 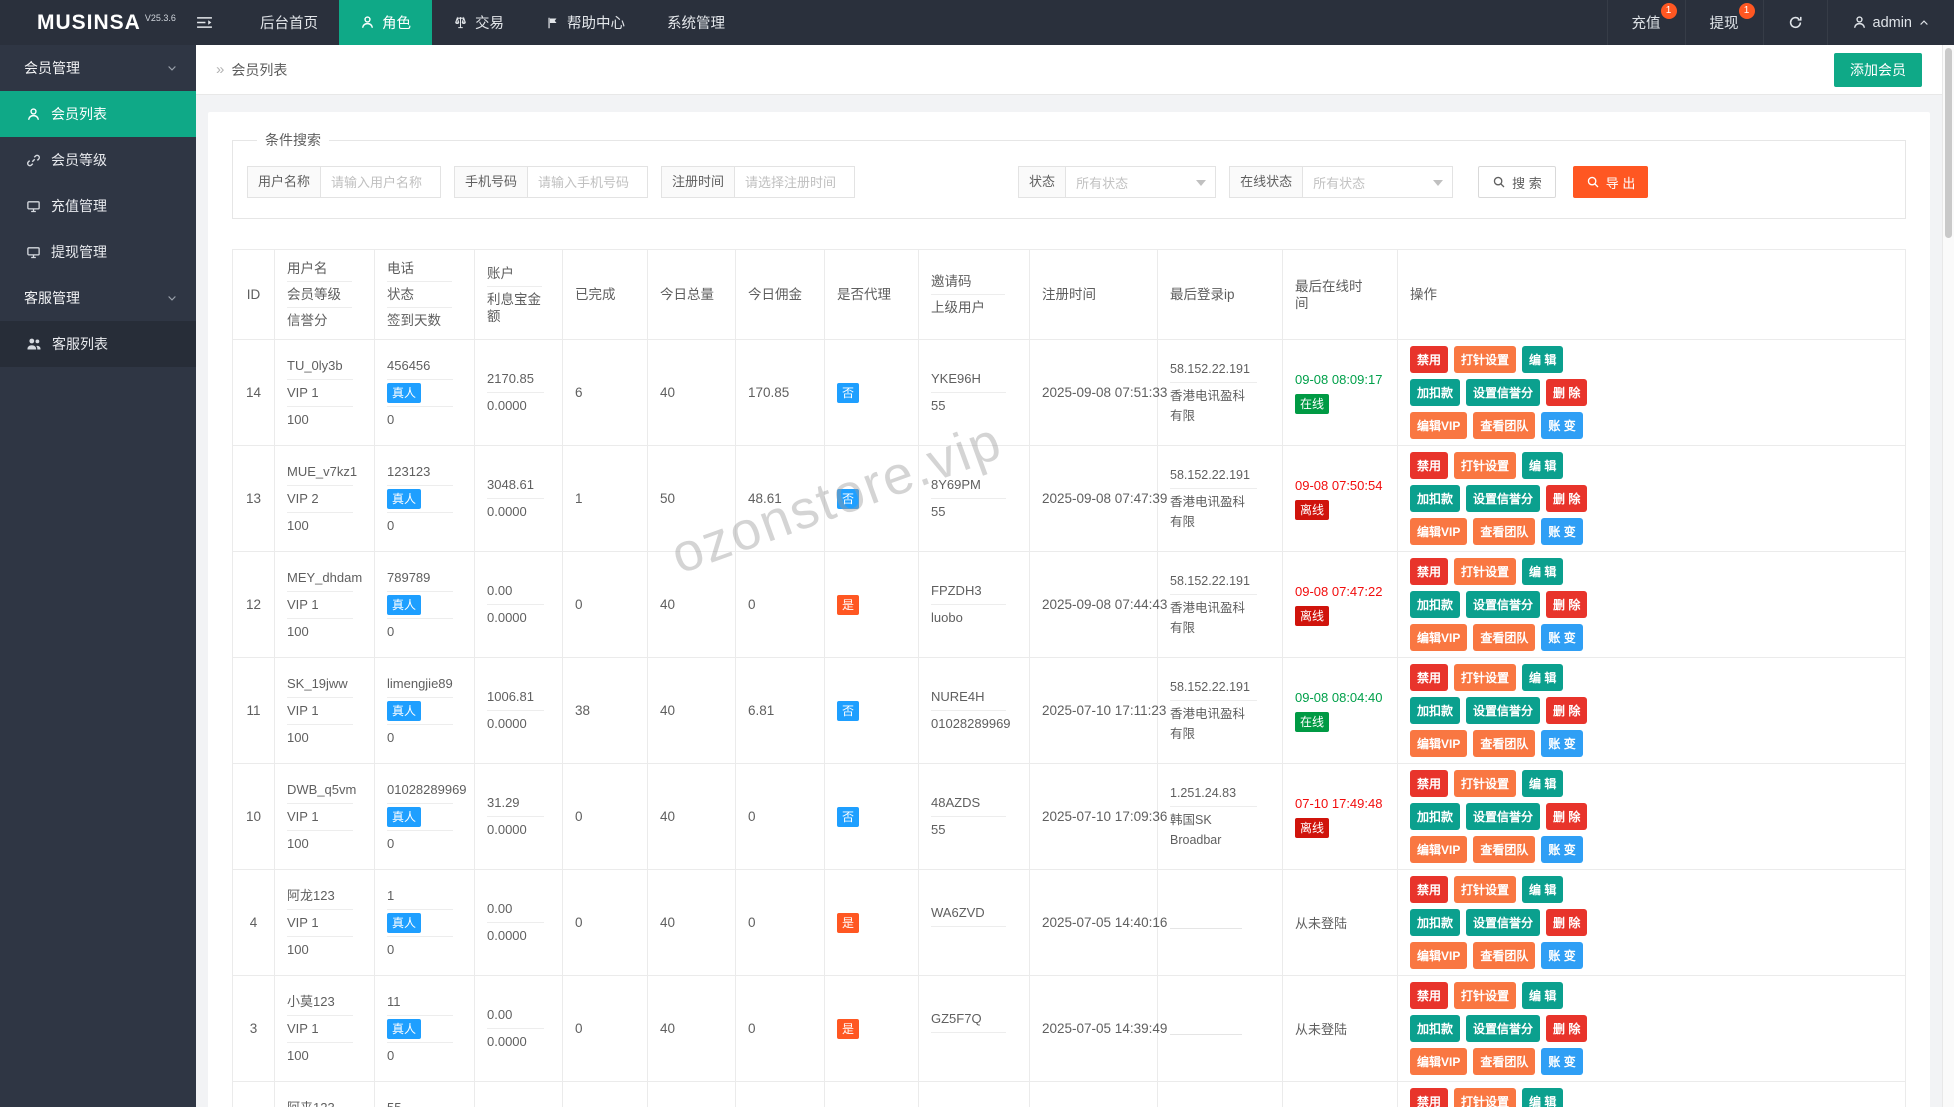 What do you see at coordinates (98, 206) in the screenshot?
I see `sidebar-item-recharge-management: 充值管理` at bounding box center [98, 206].